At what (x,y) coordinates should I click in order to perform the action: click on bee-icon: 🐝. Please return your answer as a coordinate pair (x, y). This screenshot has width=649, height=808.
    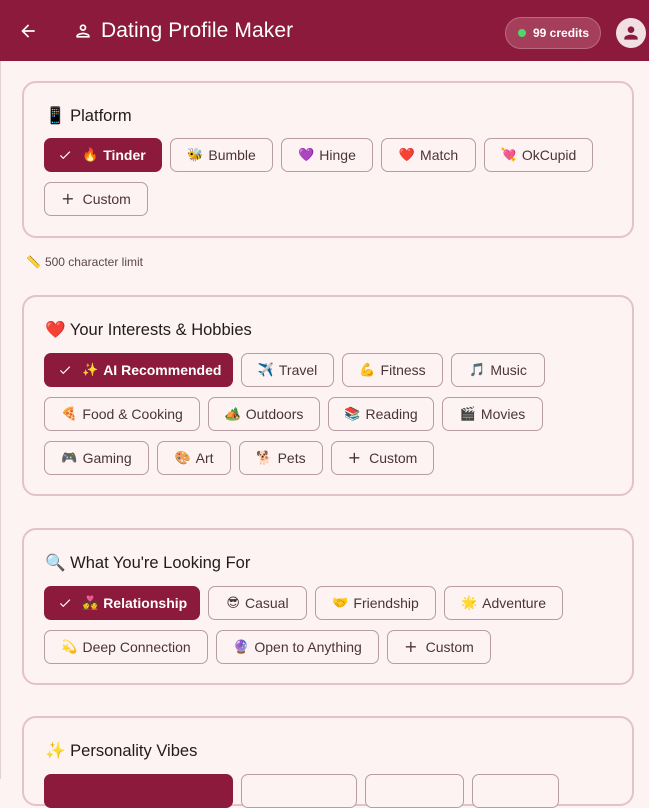
    Looking at the image, I should click on (195, 155).